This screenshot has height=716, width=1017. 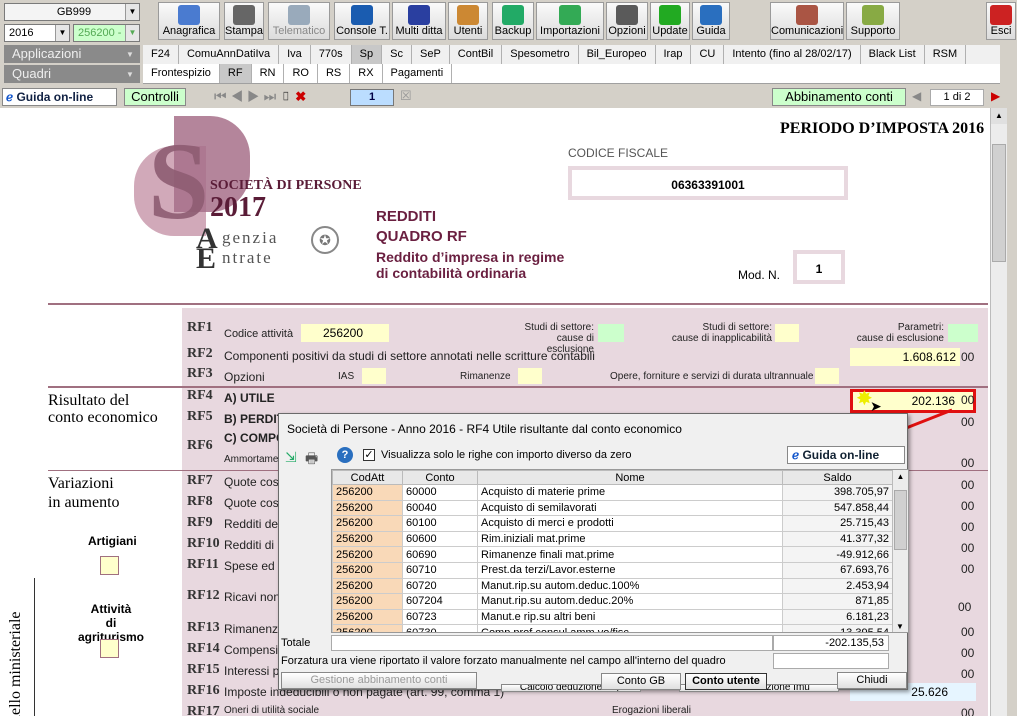 I want to click on toolbar-stampa-button: Stampa, so click(x=244, y=21).